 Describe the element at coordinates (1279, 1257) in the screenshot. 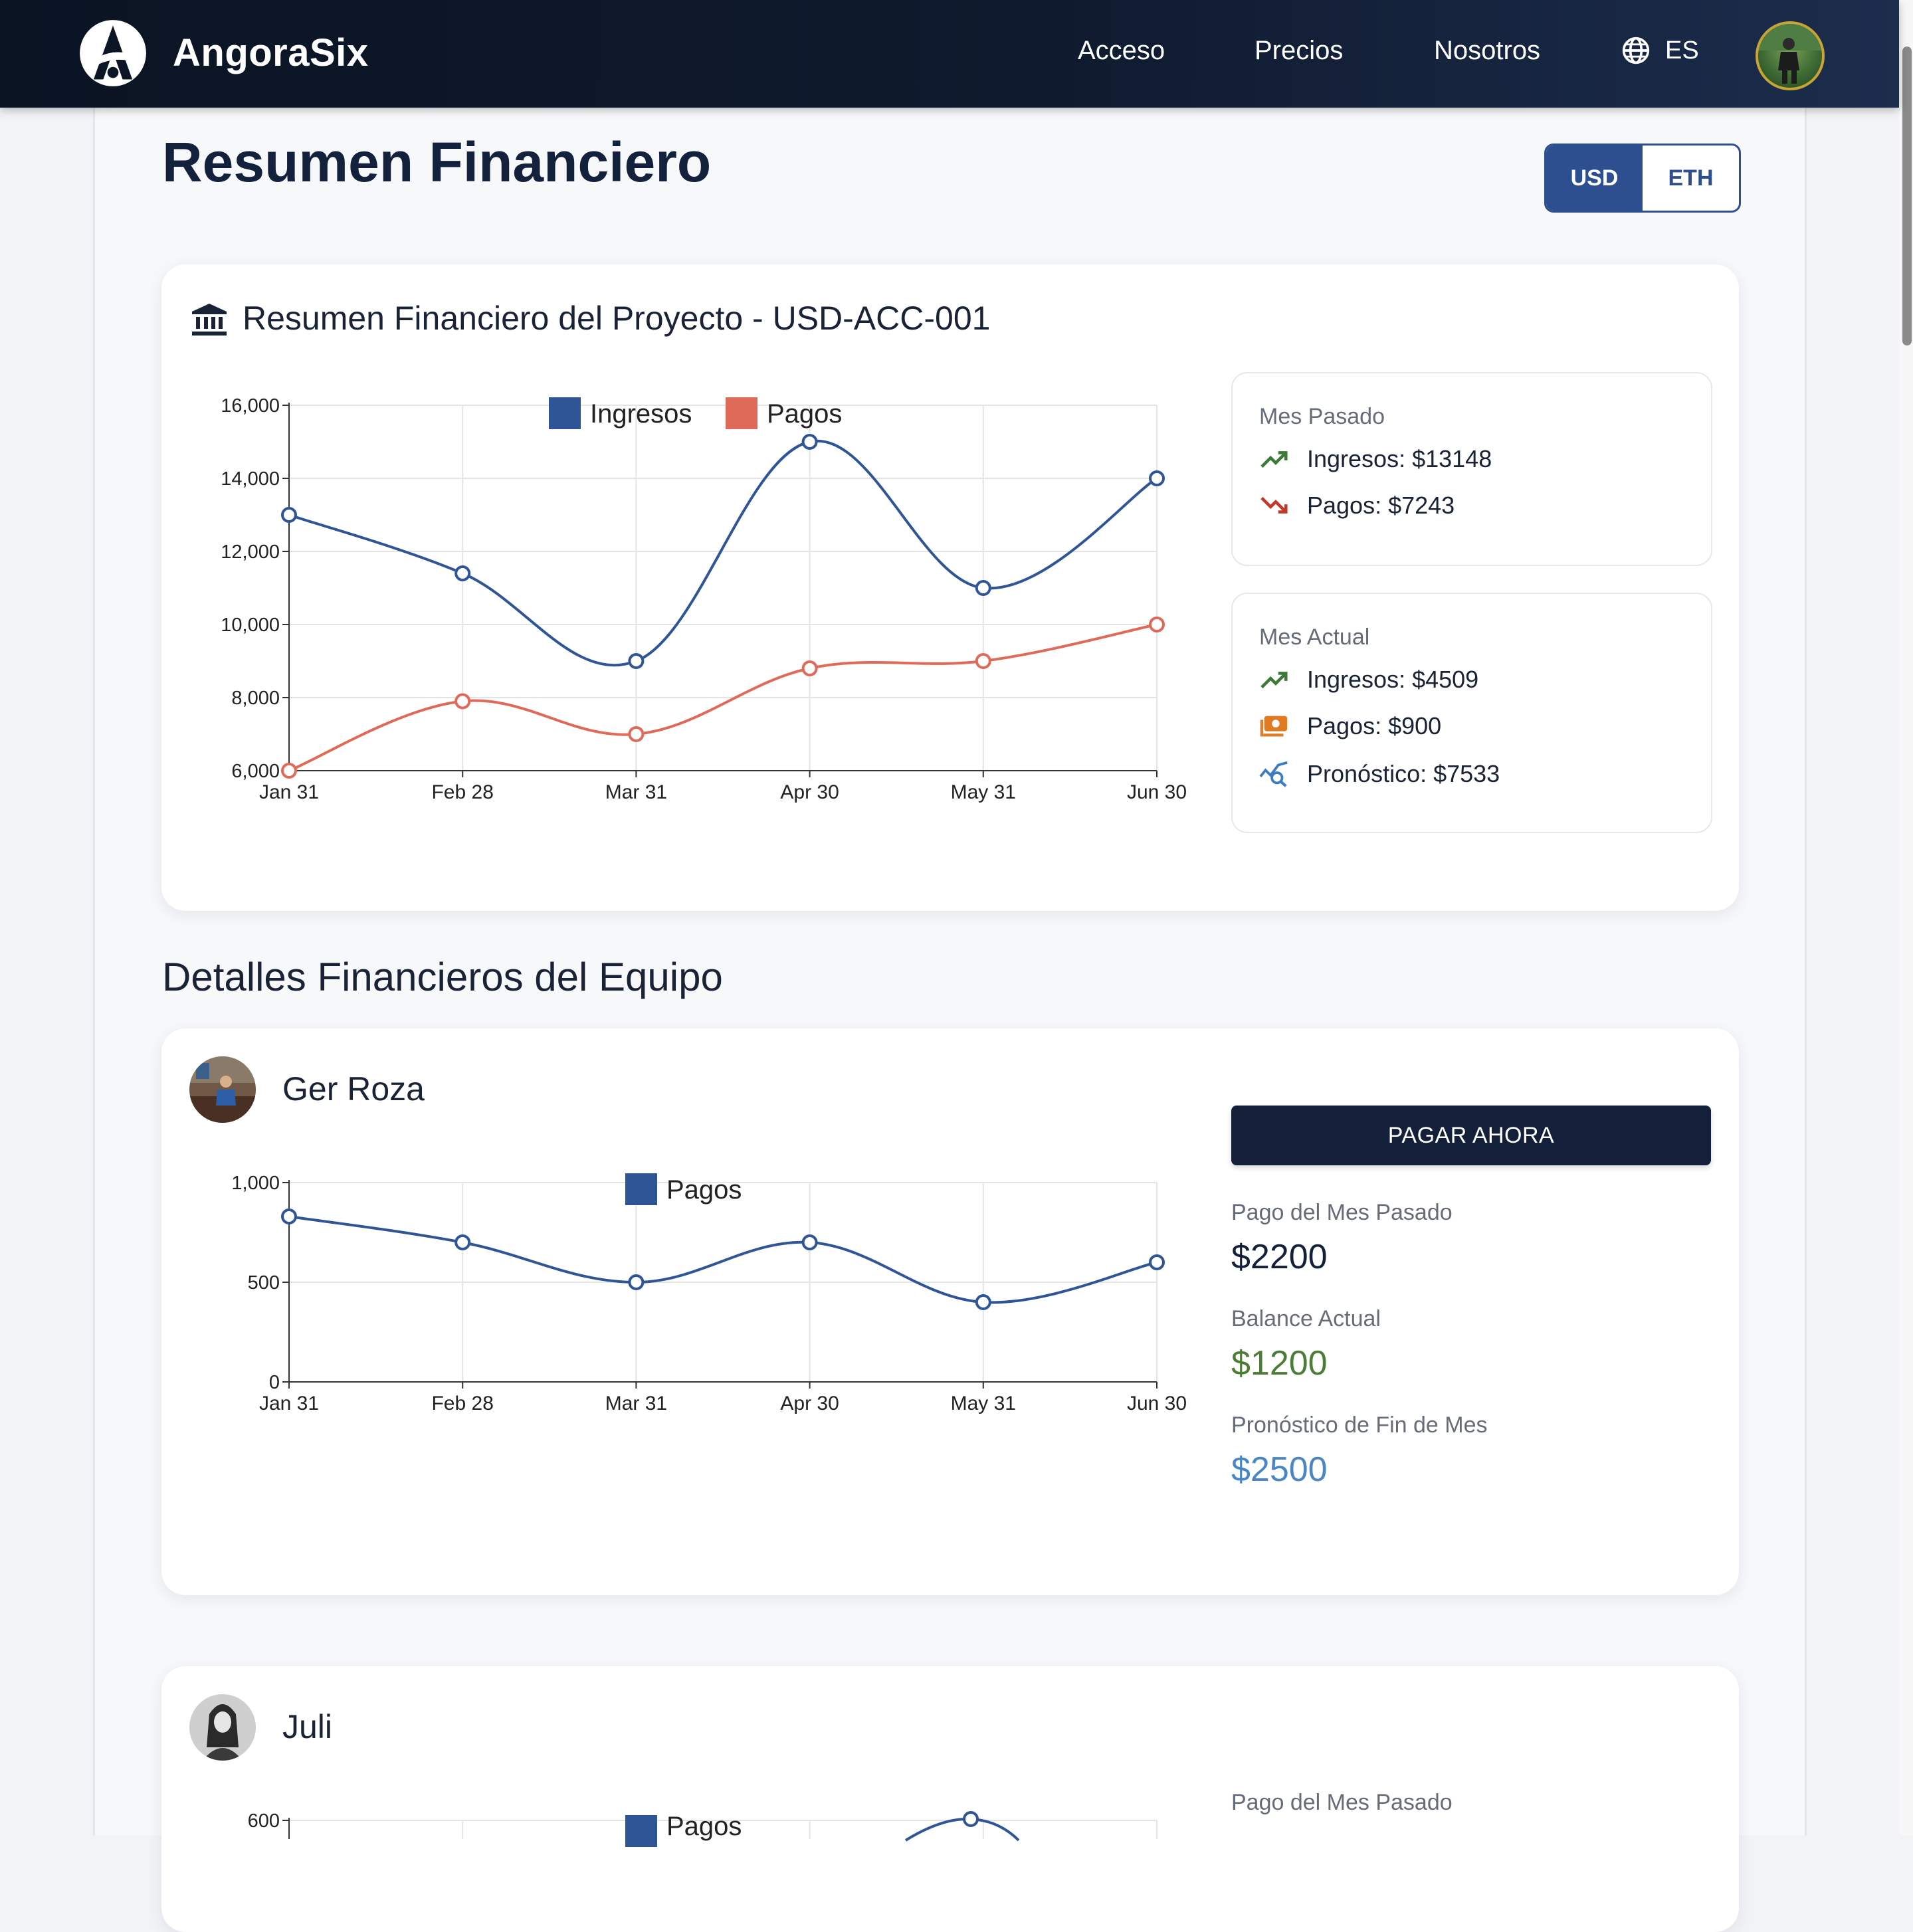

I see `last-payment-value: $2200` at that location.